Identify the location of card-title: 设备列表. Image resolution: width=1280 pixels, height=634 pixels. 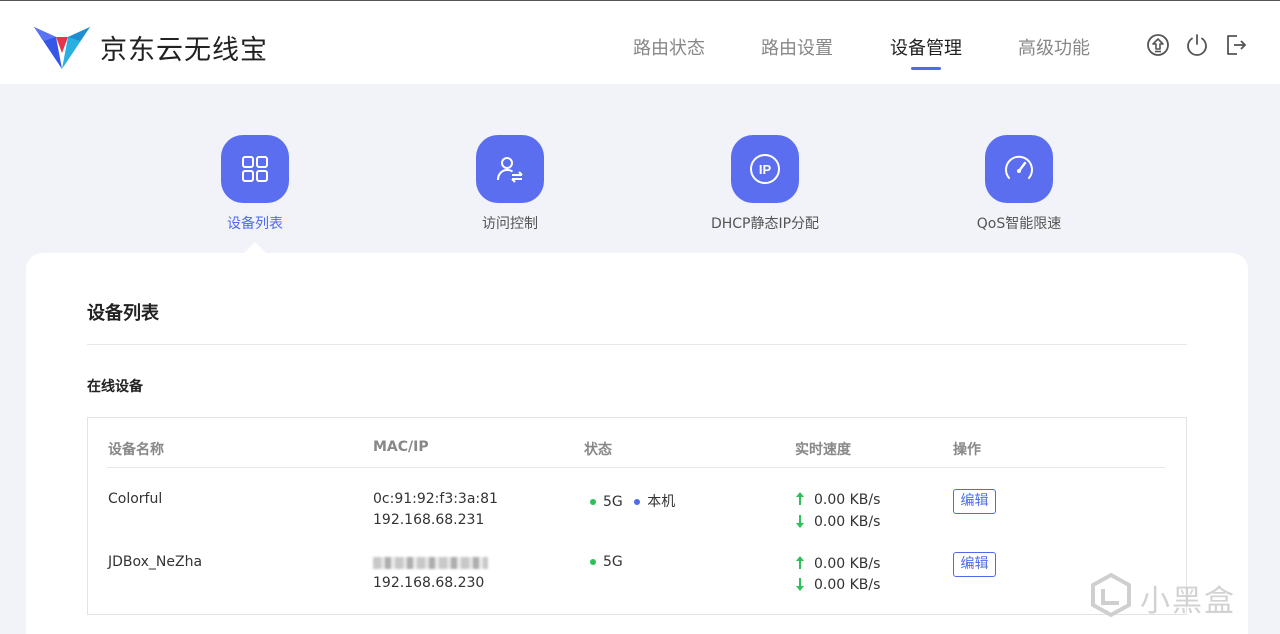
(123, 313).